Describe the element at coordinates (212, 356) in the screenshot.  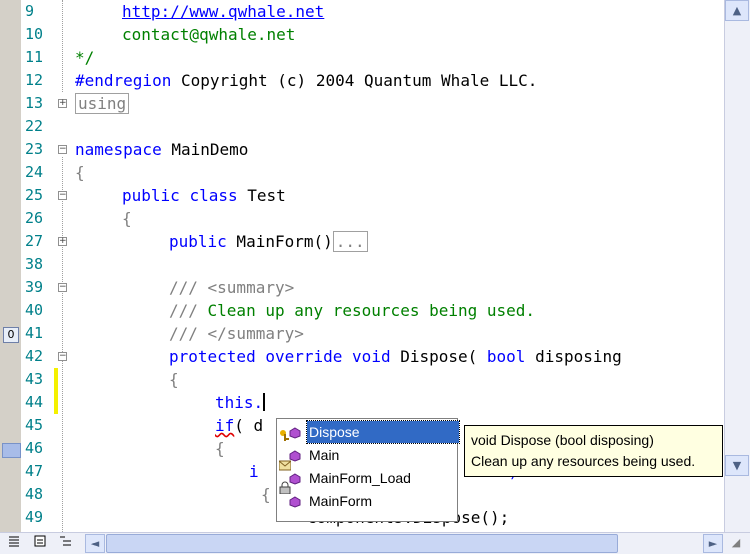
I see `keyword: protected` at that location.